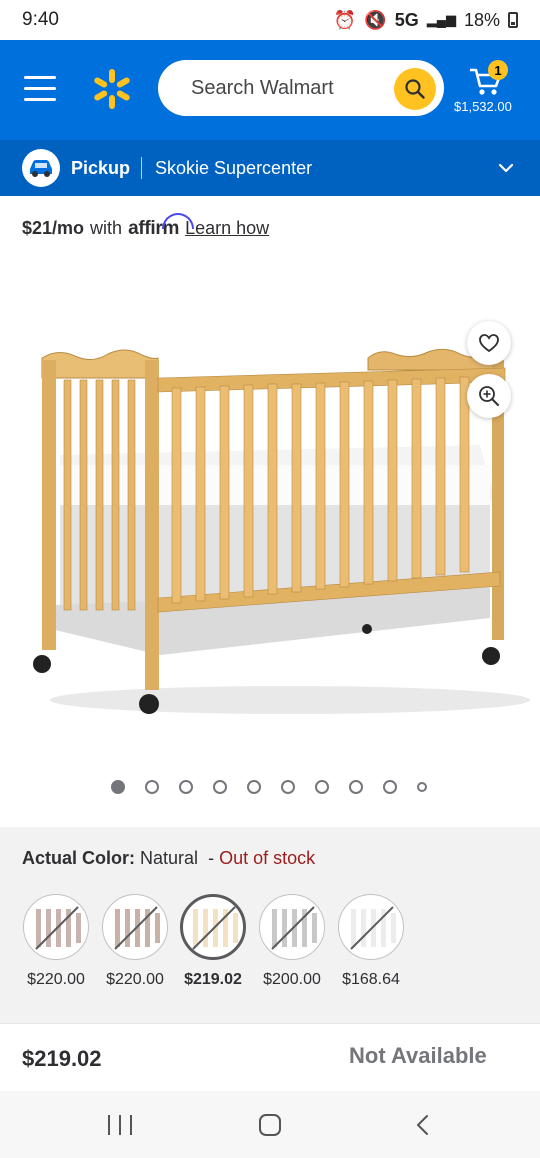 This screenshot has width=540, height=1158. I want to click on swatch-price: $200.00, so click(292, 979).